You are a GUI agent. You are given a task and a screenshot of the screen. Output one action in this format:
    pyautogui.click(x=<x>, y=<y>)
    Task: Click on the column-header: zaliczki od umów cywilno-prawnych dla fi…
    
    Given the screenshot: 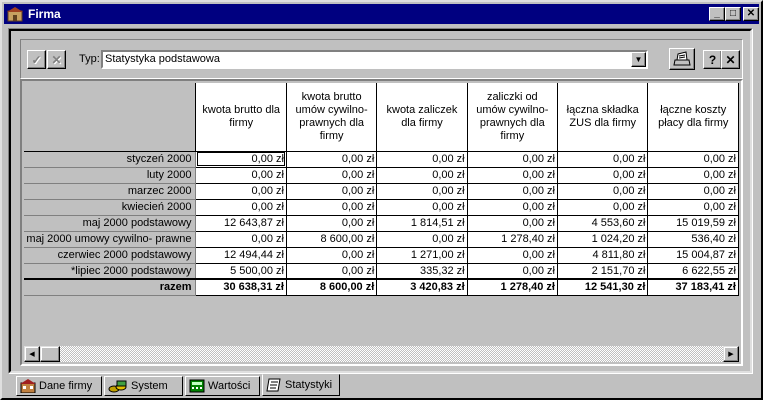 What is the action you would take?
    pyautogui.click(x=512, y=117)
    